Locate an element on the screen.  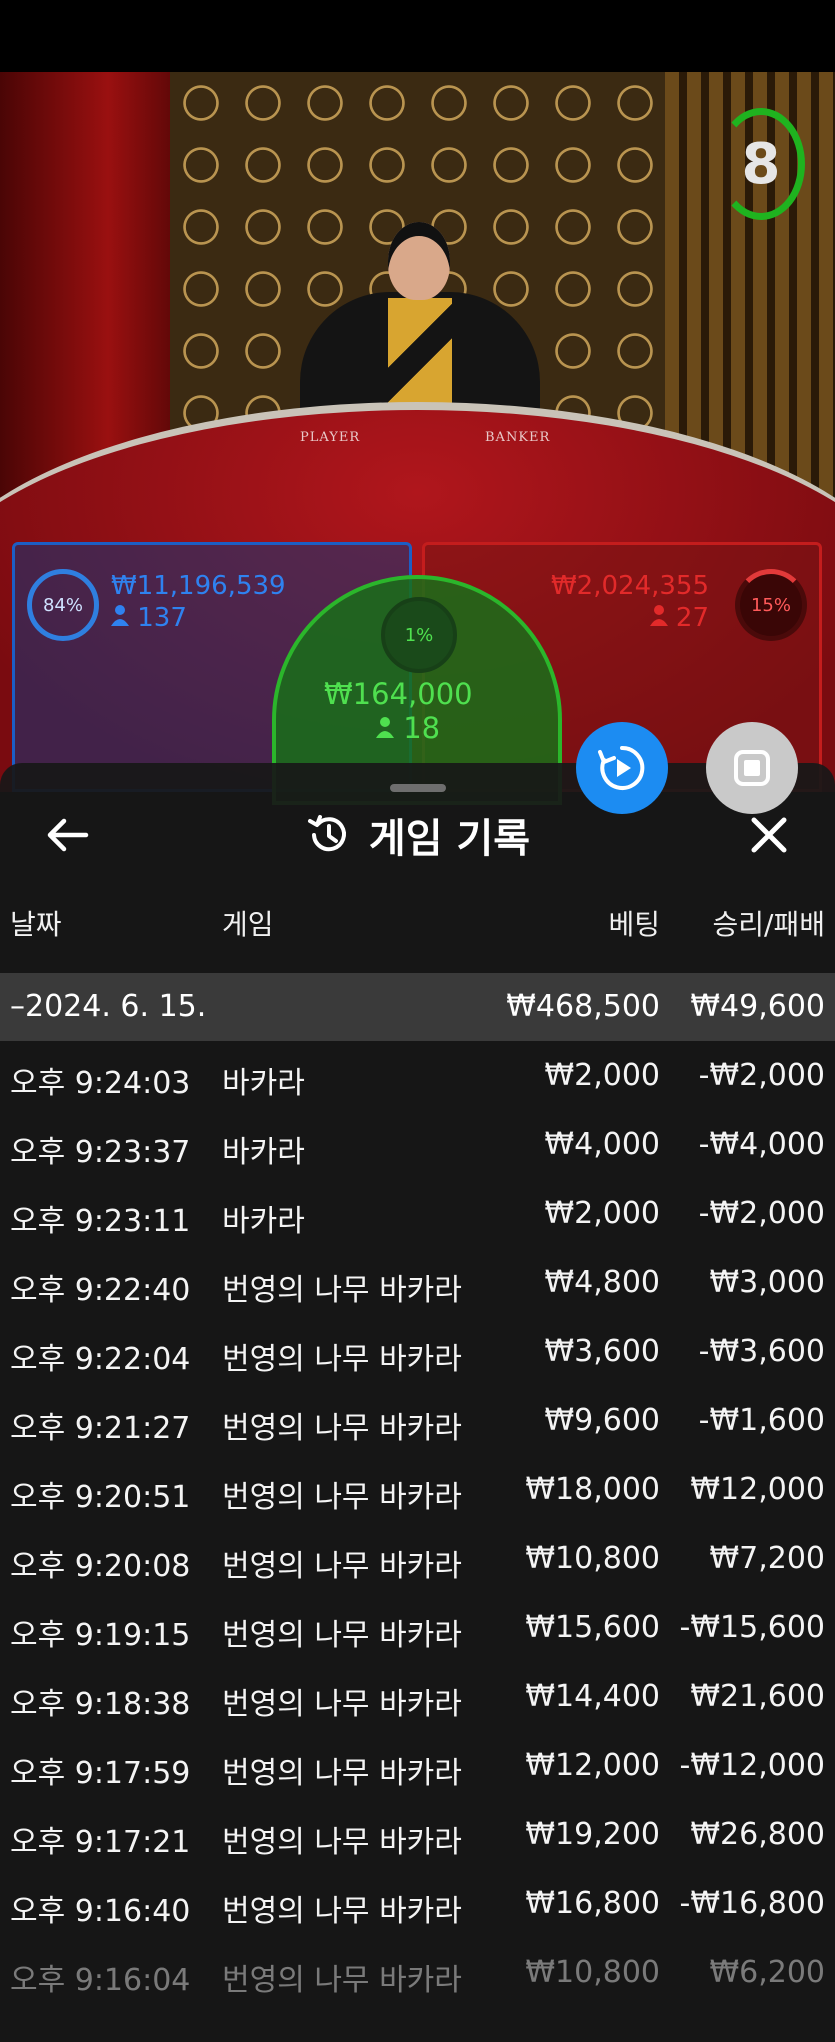
replay-icon is located at coordinates (621, 767).